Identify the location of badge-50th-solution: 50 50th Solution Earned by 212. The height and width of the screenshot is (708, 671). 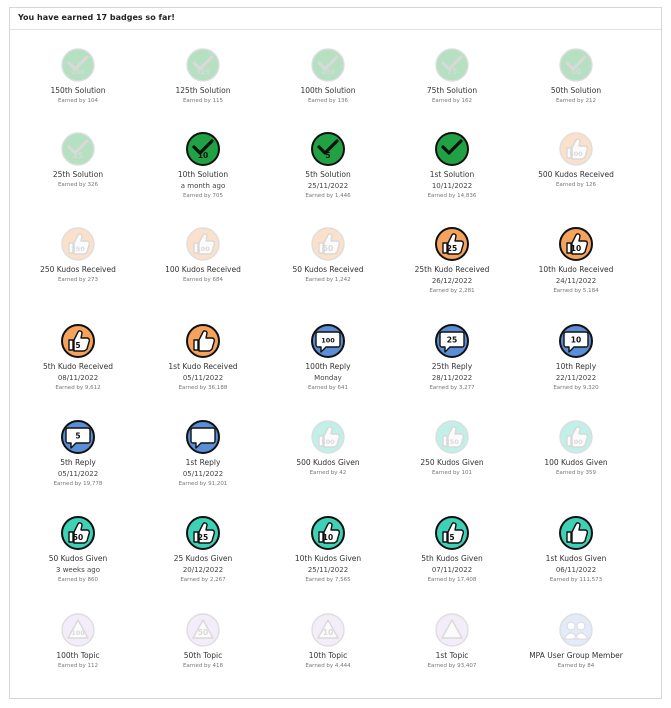
(576, 76).